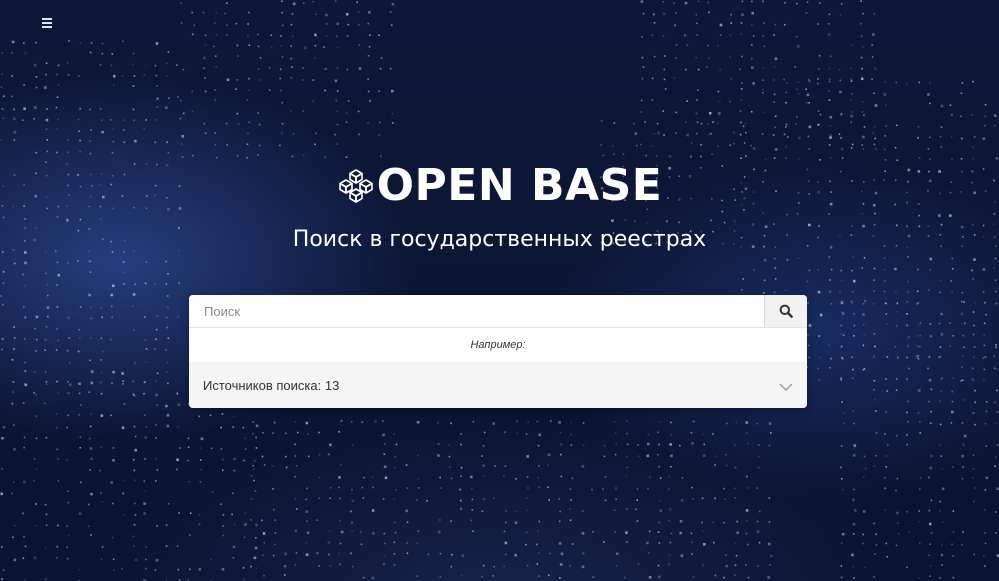  I want to click on hamburger-menu-icon, so click(47, 23).